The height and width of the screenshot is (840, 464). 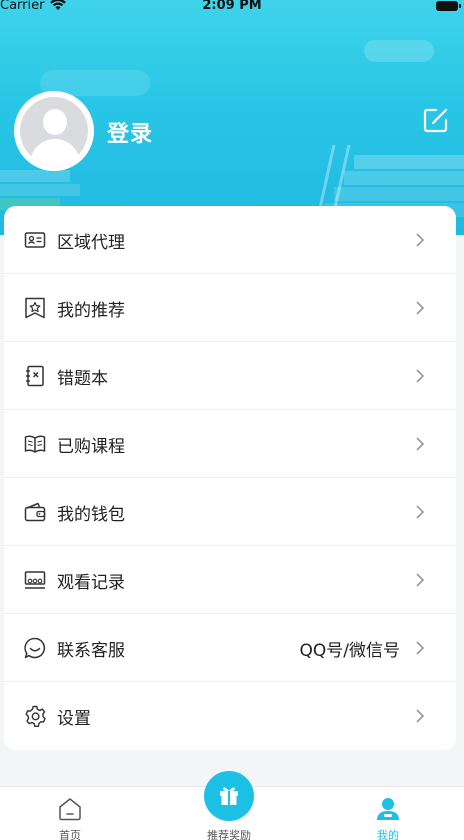 I want to click on avatar, so click(x=54, y=131).